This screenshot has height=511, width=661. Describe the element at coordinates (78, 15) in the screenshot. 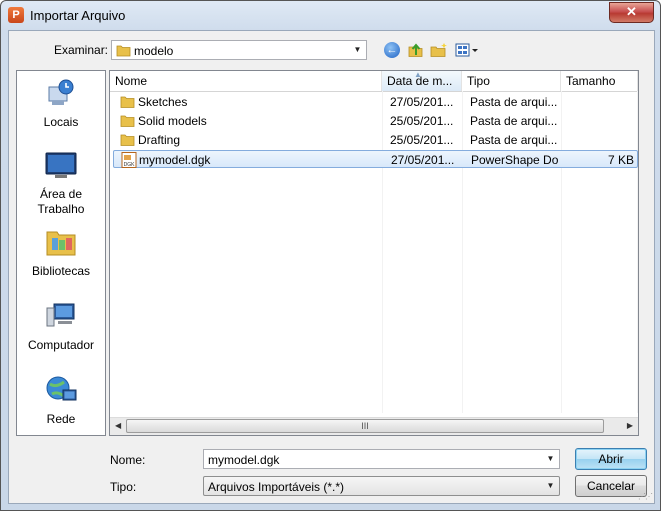

I see `window-title: Importar Arquivo` at that location.